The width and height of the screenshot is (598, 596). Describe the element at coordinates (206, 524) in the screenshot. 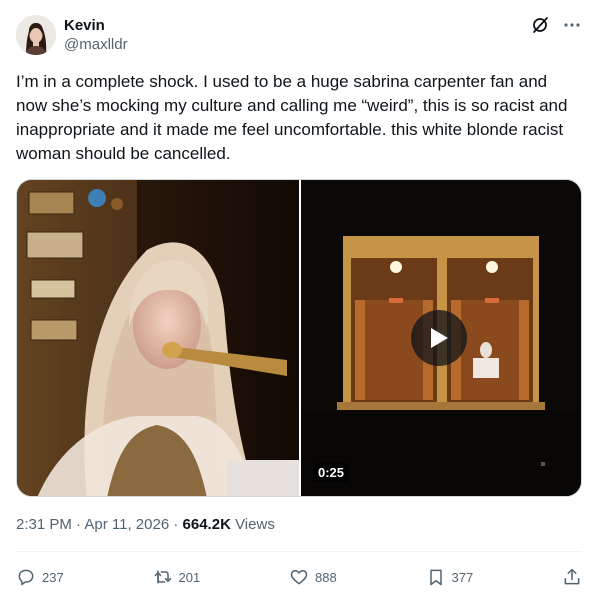

I see `views-count: 664.2K` at that location.